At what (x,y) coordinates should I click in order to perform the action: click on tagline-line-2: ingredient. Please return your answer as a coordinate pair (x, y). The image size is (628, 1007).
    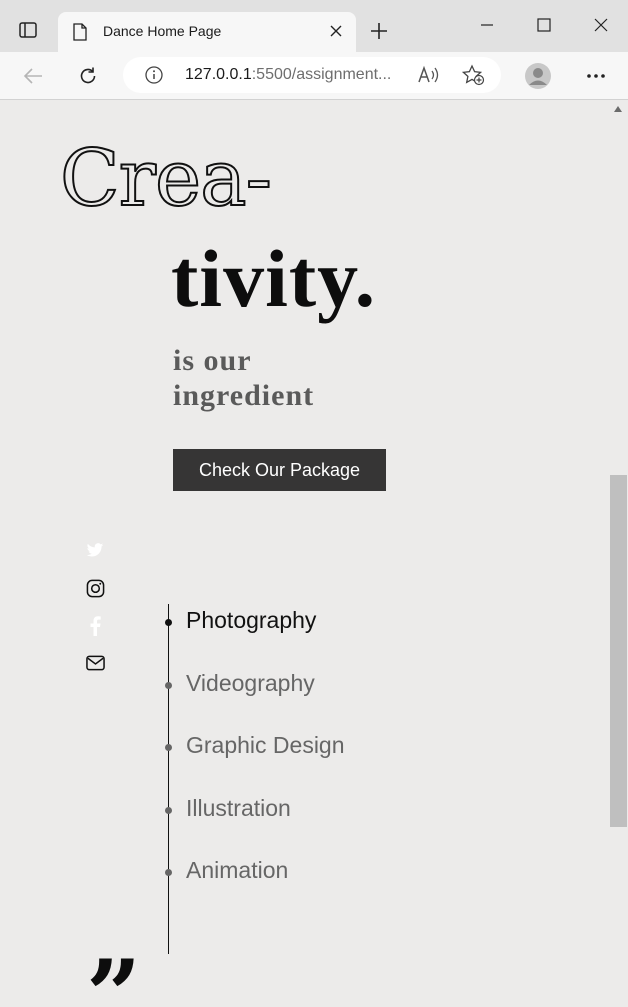
    Looking at the image, I should click on (244, 395).